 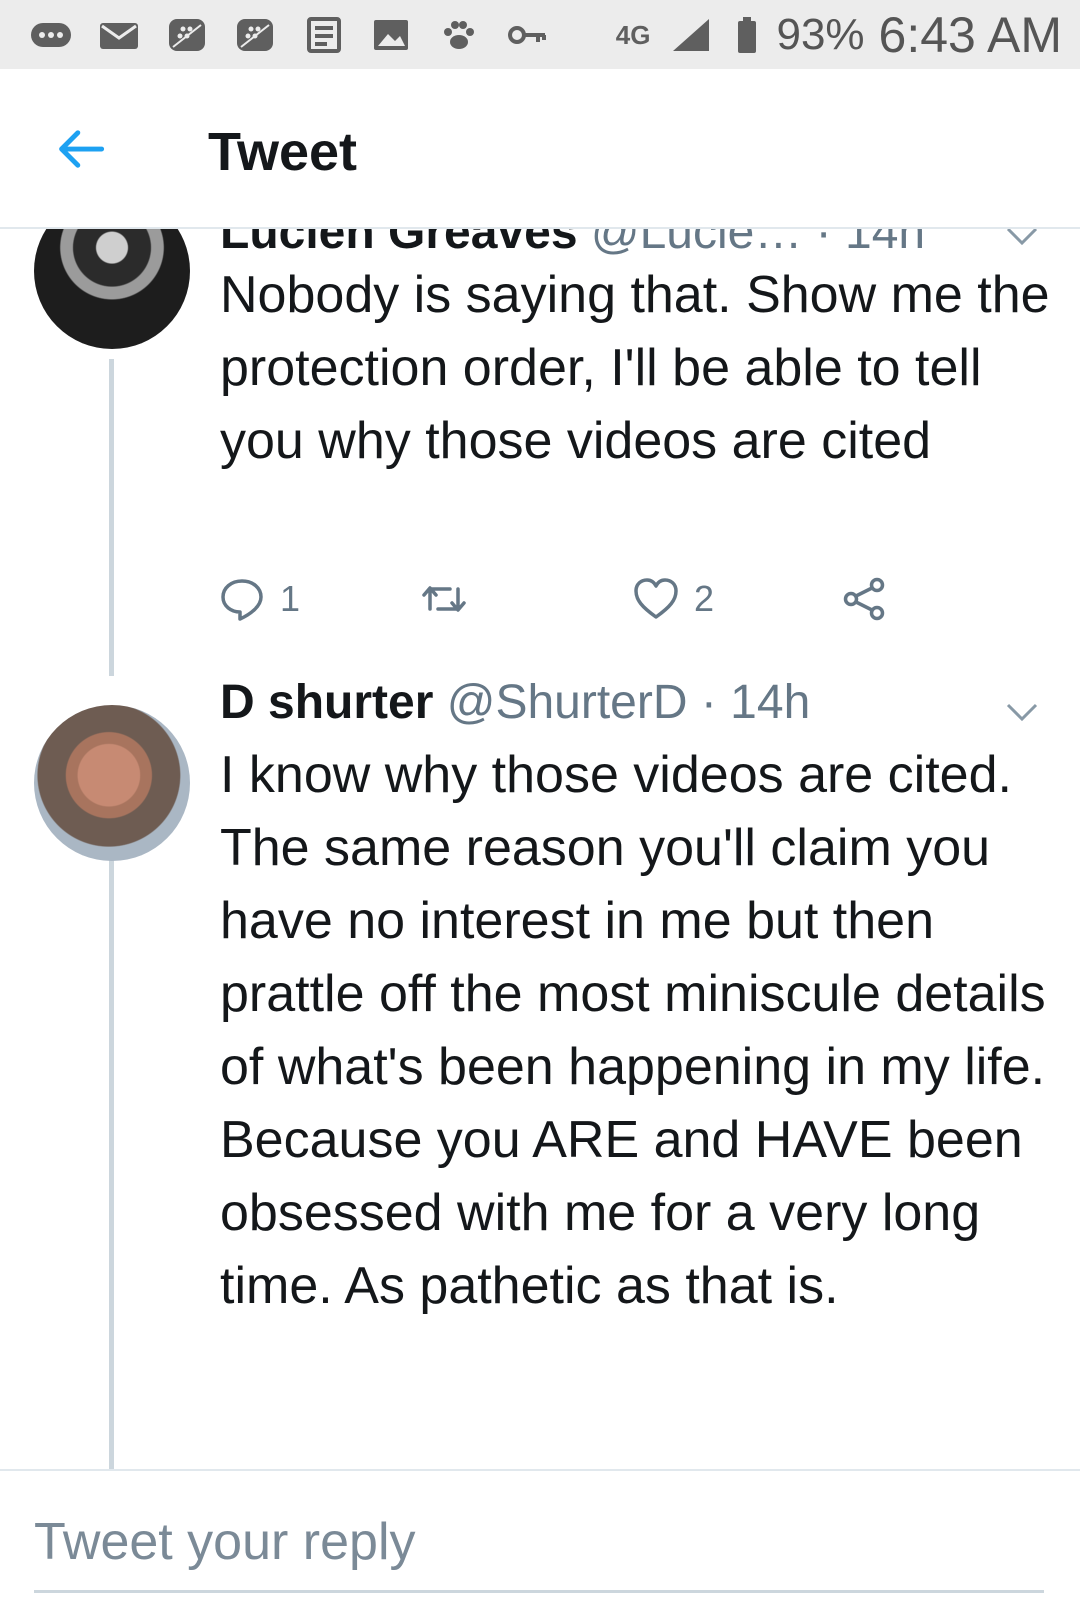 I want to click on app-header: Tweet, so click(x=540, y=149).